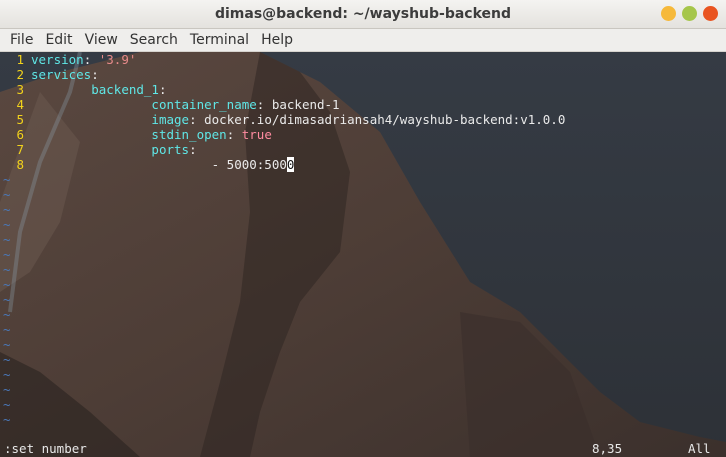 Image resolution: width=726 pixels, height=457 pixels. What do you see at coordinates (290, 164) in the screenshot?
I see `text-cursor: 0` at bounding box center [290, 164].